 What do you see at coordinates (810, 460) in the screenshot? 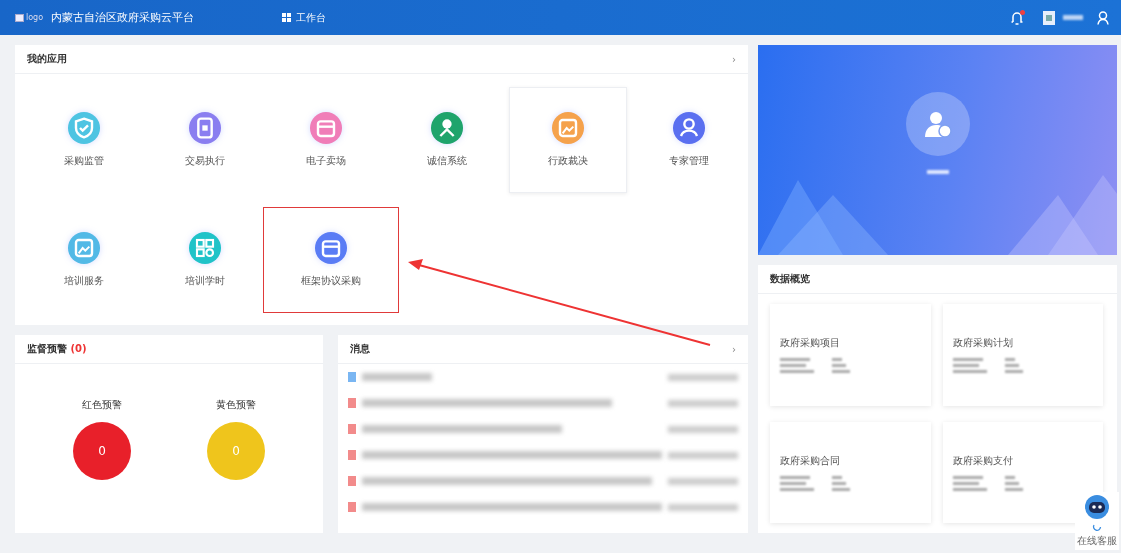
I see `card-title: 政府采购合同` at bounding box center [810, 460].